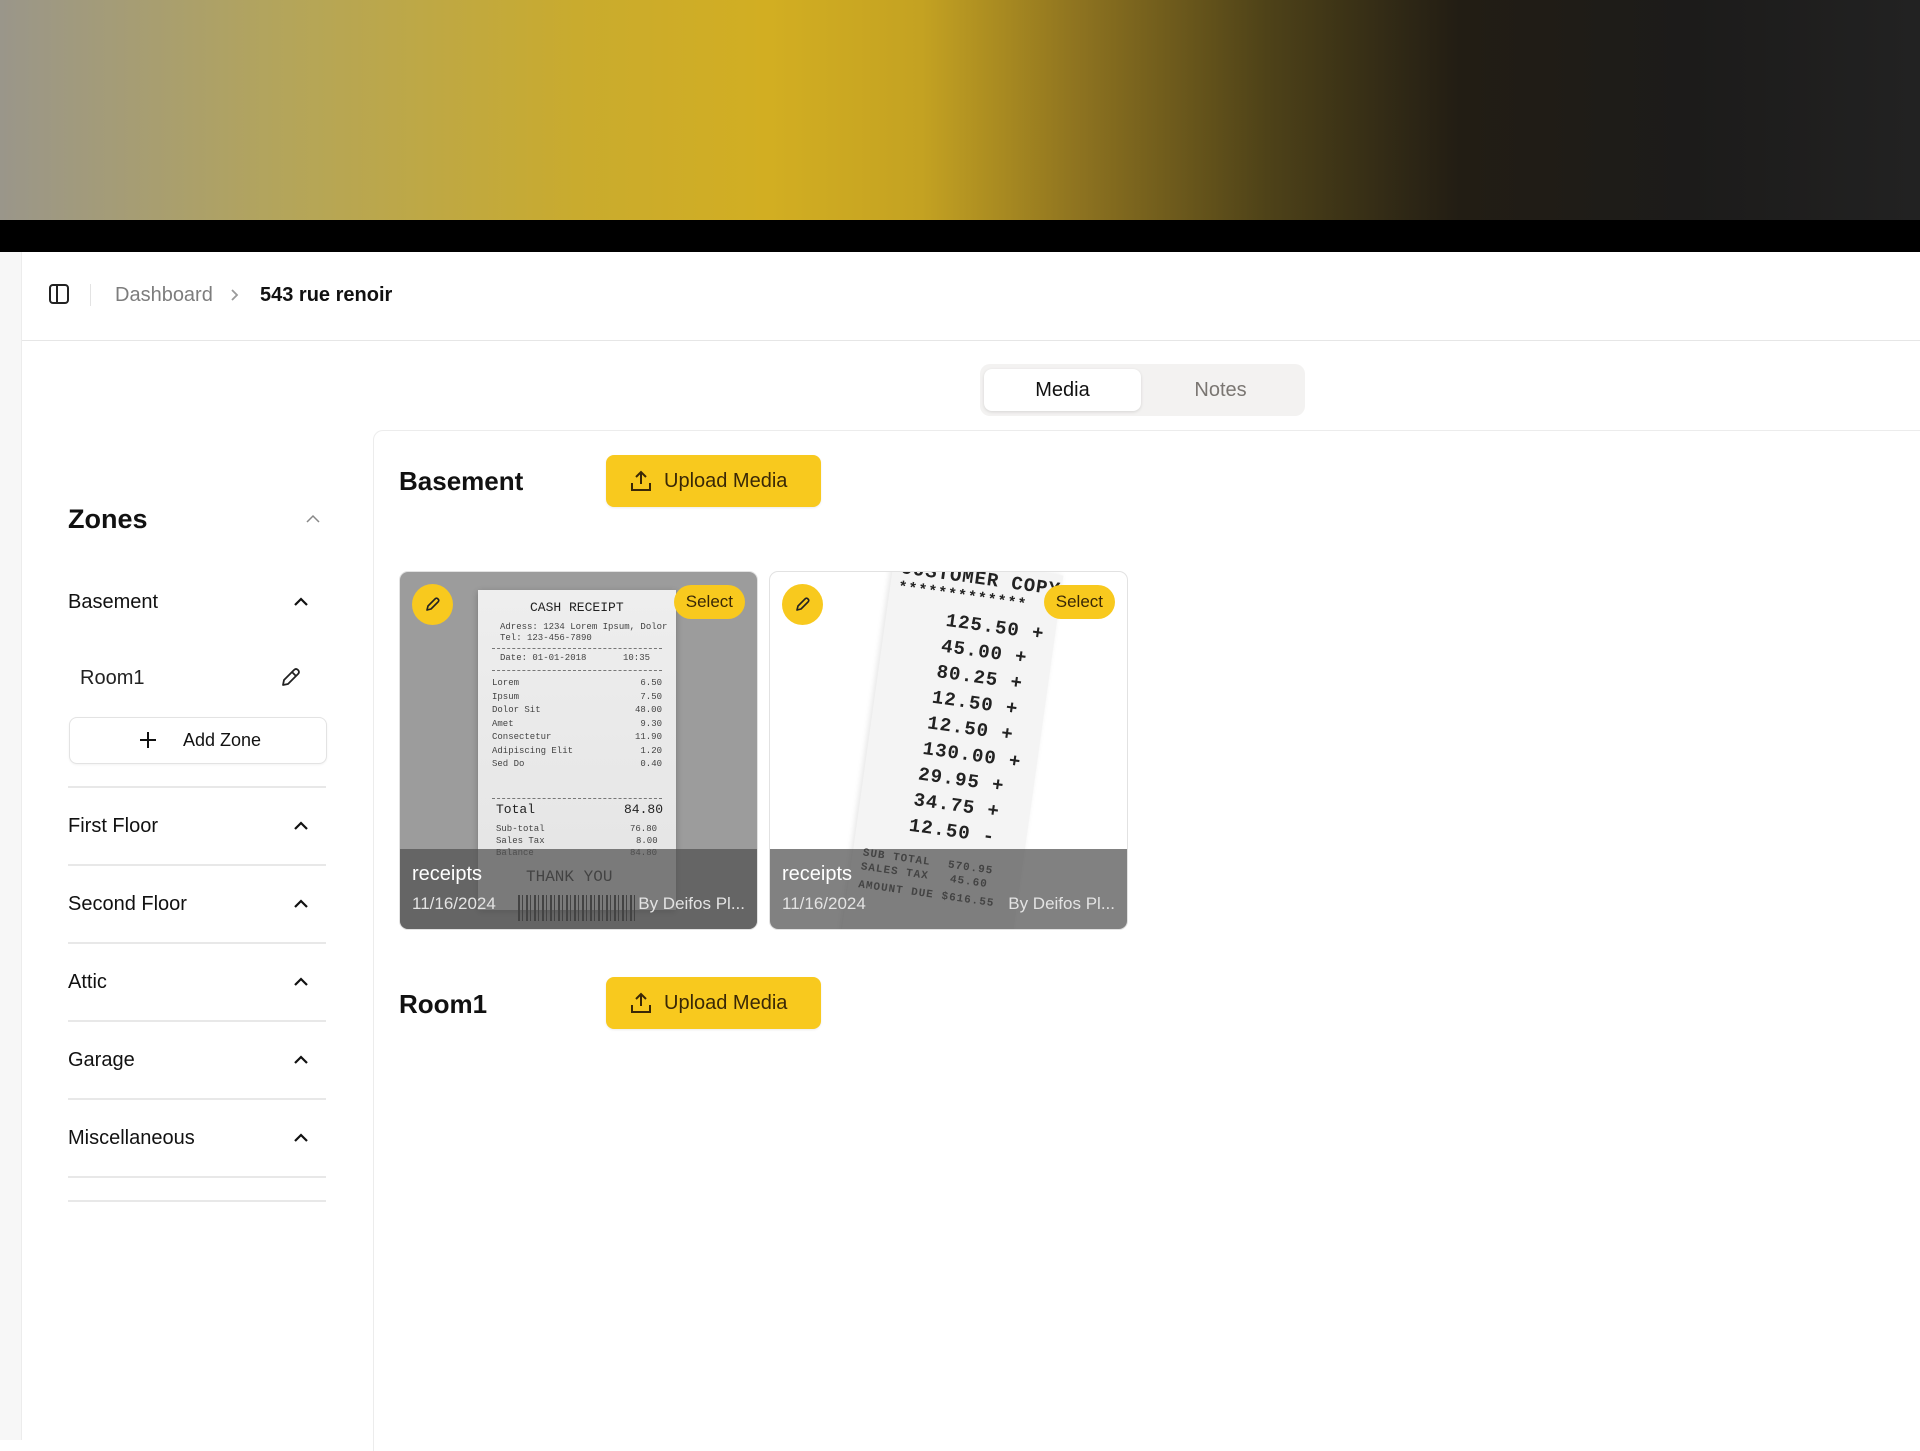 The width and height of the screenshot is (1920, 1451). Describe the element at coordinates (197, 678) in the screenshot. I see `room-item-room1: Room1` at that location.